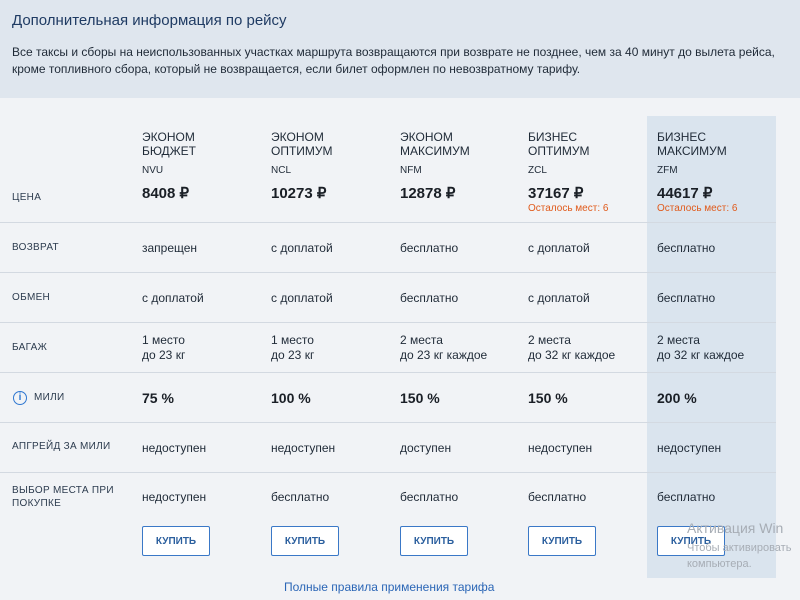  Describe the element at coordinates (61, 446) in the screenshot. I see `upgrade-label: АПГРЕЙД ЗА МИЛИ` at that location.